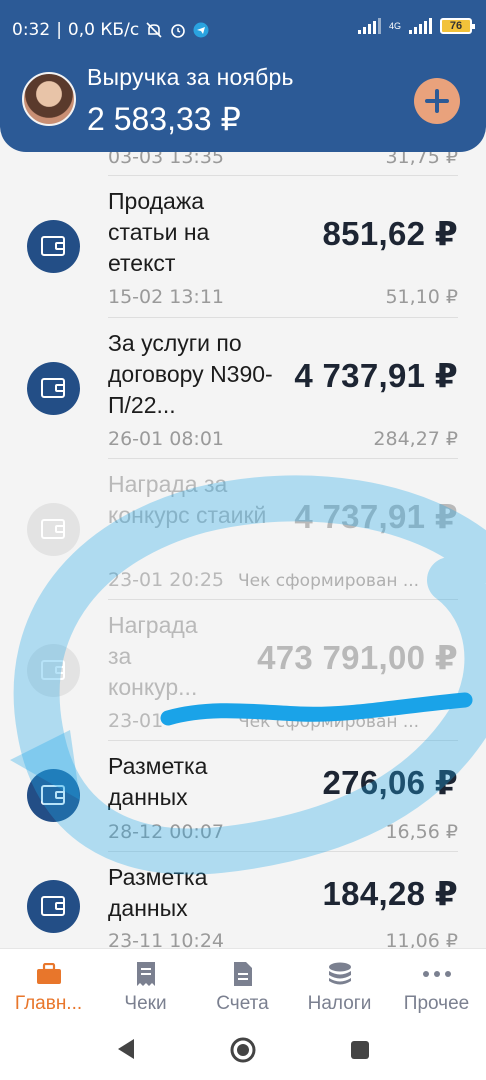 The width and height of the screenshot is (486, 1080). What do you see at coordinates (390, 782) in the screenshot?
I see `transaction-amount: 276,06 ₽` at bounding box center [390, 782].